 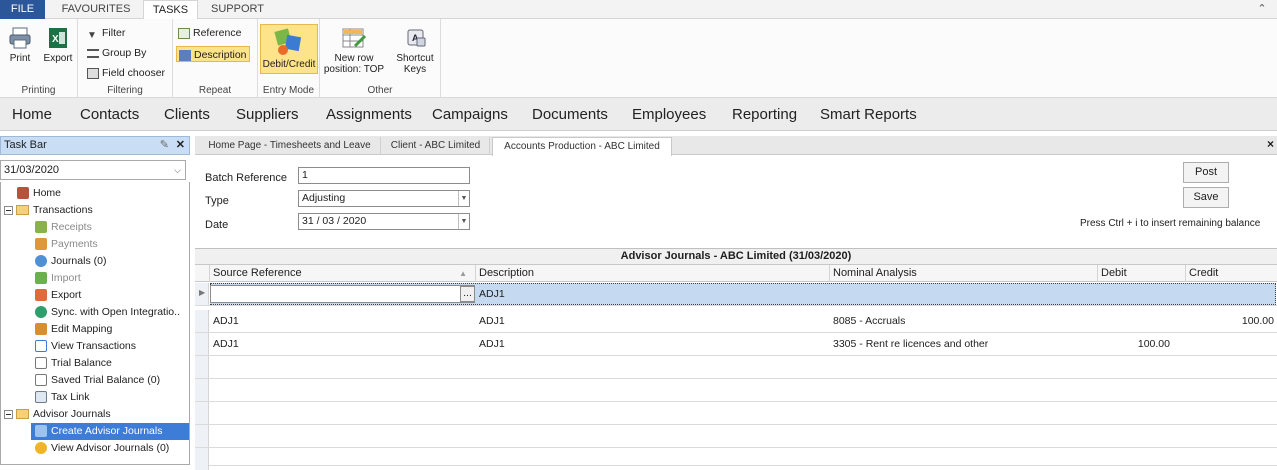 What do you see at coordinates (39, 193) in the screenshot?
I see `tree-item-home: Home` at bounding box center [39, 193].